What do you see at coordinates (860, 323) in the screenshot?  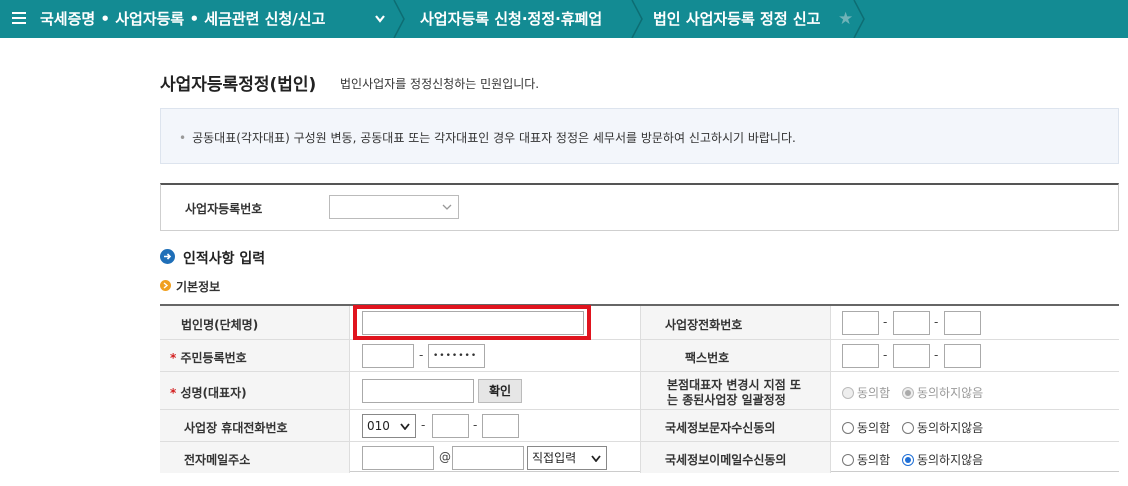 I see `business-phone-part1` at bounding box center [860, 323].